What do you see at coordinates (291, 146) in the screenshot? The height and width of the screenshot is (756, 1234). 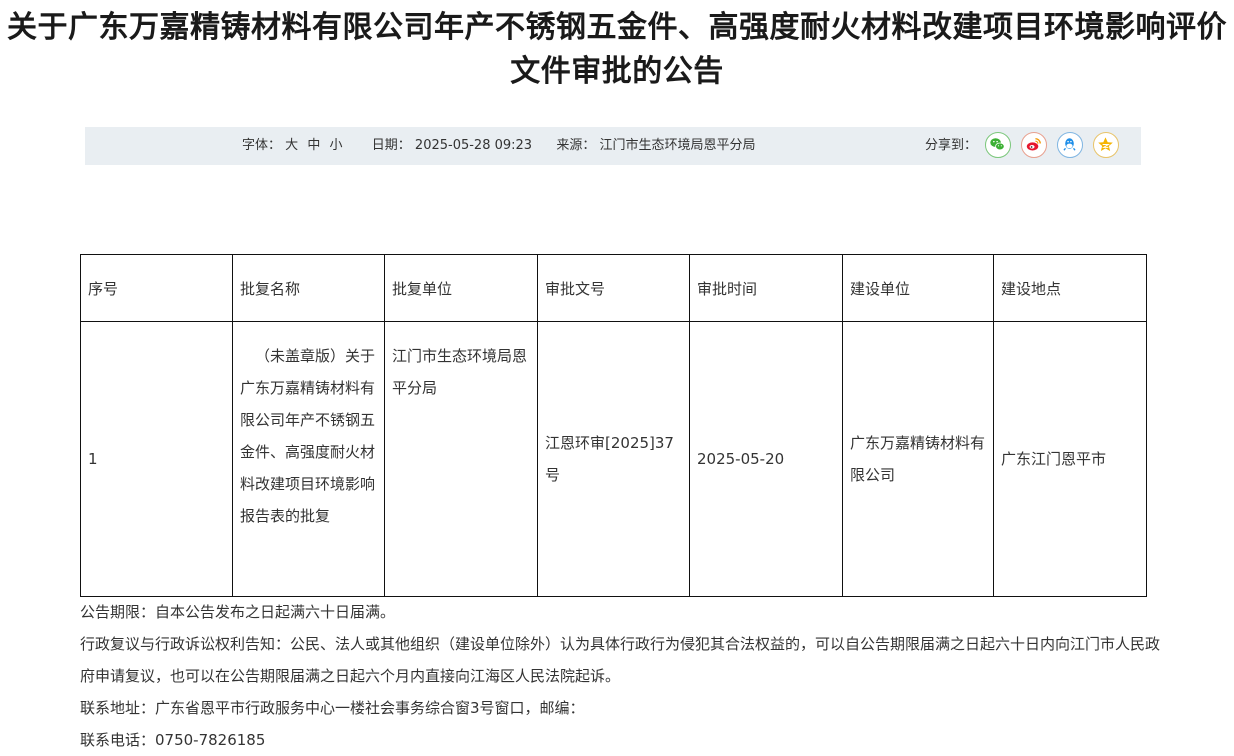 I see `font-size-large: 大` at bounding box center [291, 146].